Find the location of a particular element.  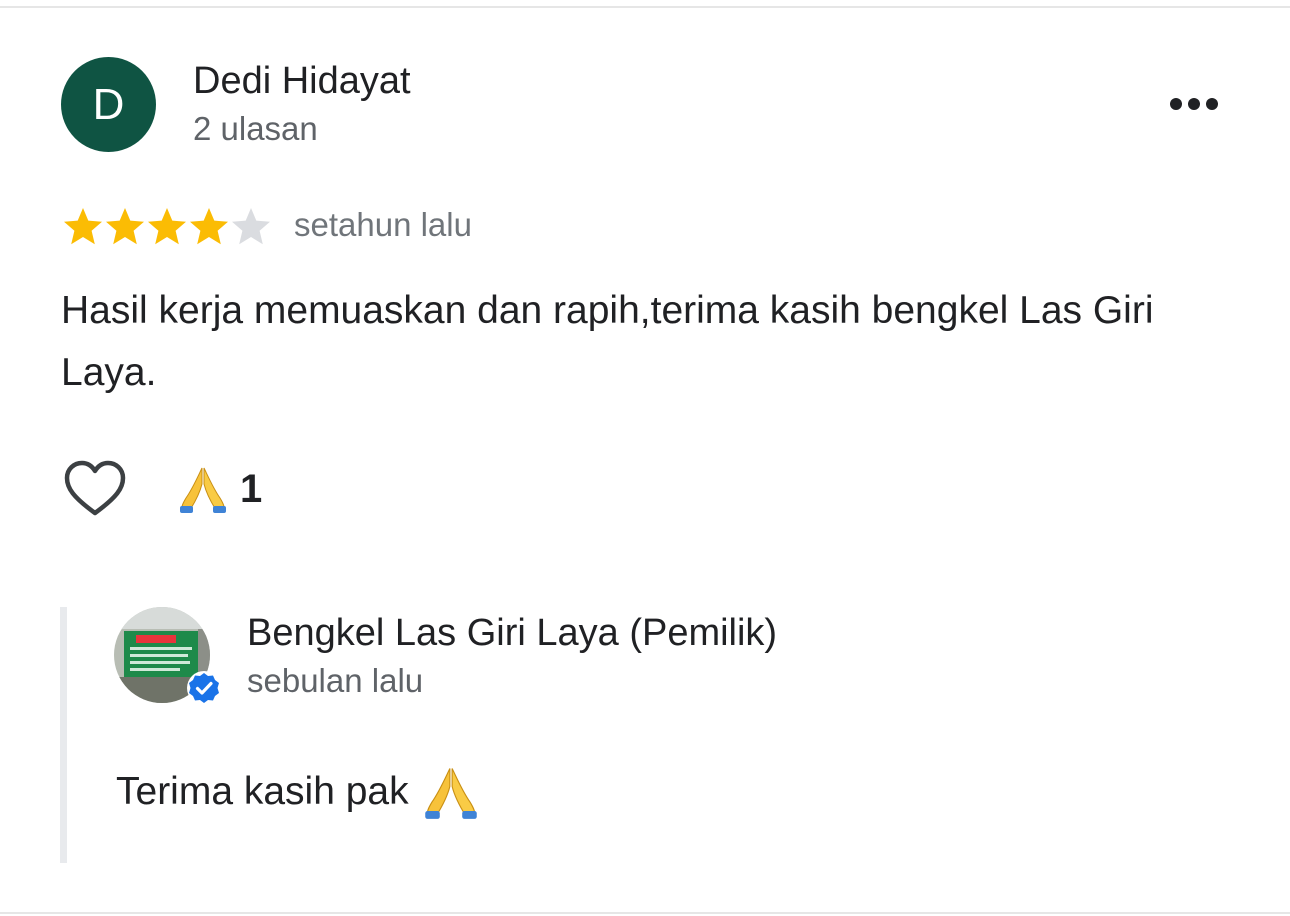

reply-text-content: Terima kasih pak is located at coordinates (262, 791).